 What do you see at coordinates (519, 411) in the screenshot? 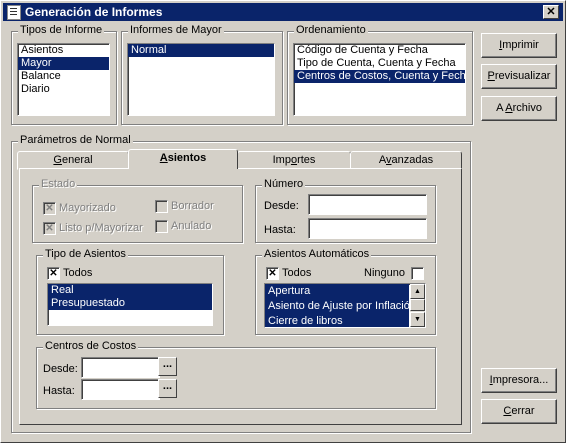
I see `close-dialog-button: Cerrar` at bounding box center [519, 411].